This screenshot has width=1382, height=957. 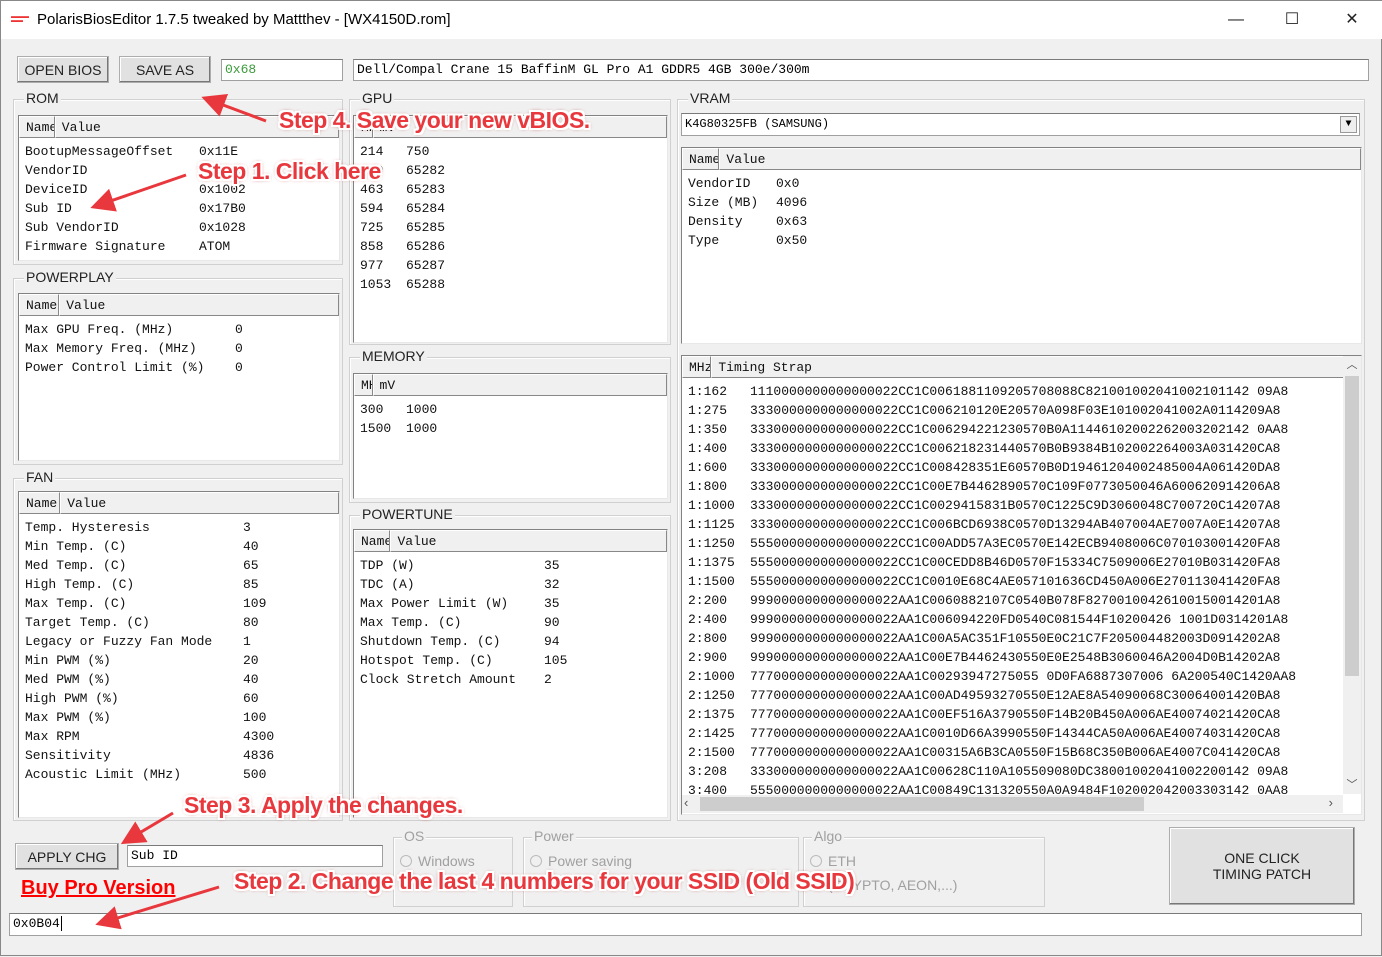 I want to click on step4-arrow, so click(x=234, y=108).